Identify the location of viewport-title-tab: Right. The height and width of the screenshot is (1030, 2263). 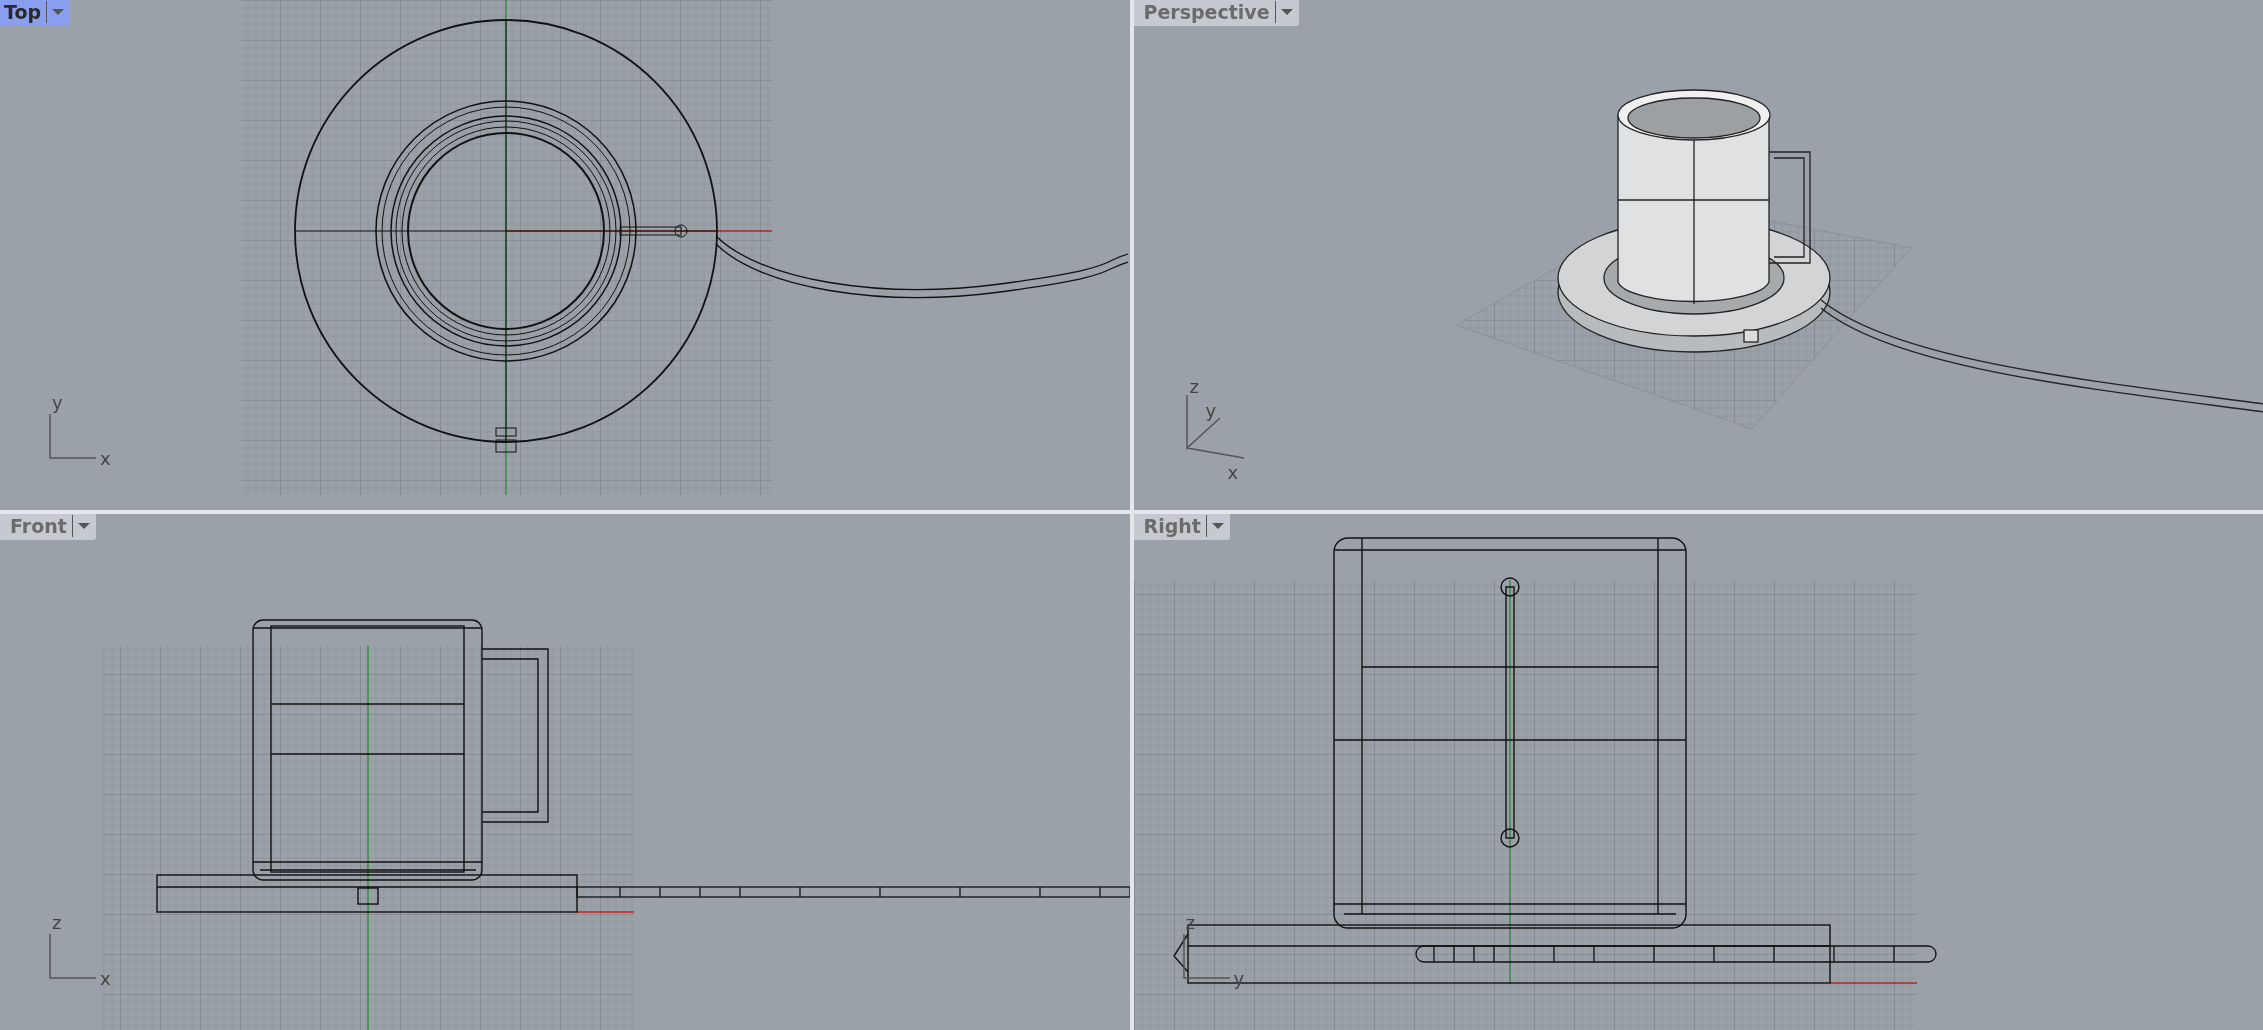
(1181, 527).